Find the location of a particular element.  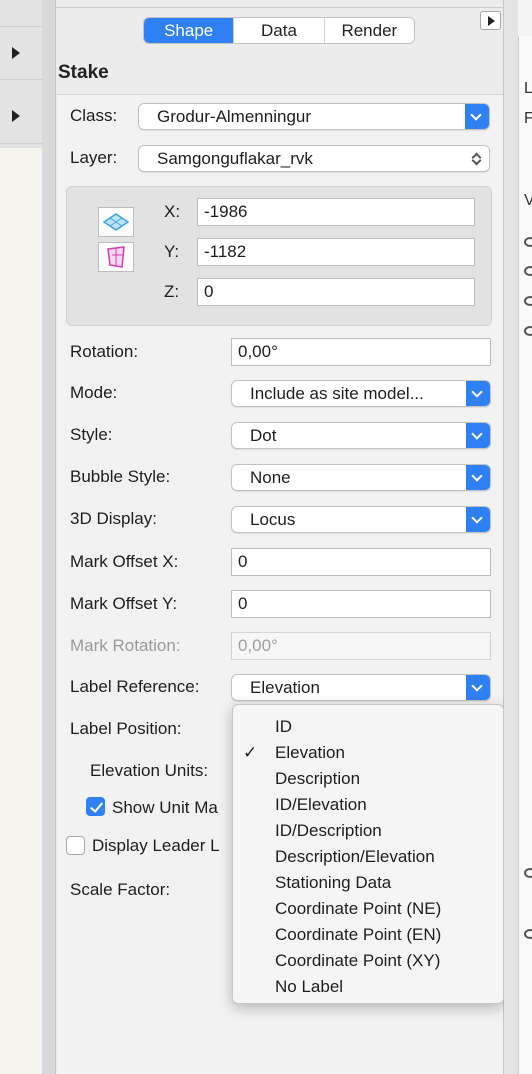

style-select: Dot is located at coordinates (361, 435).